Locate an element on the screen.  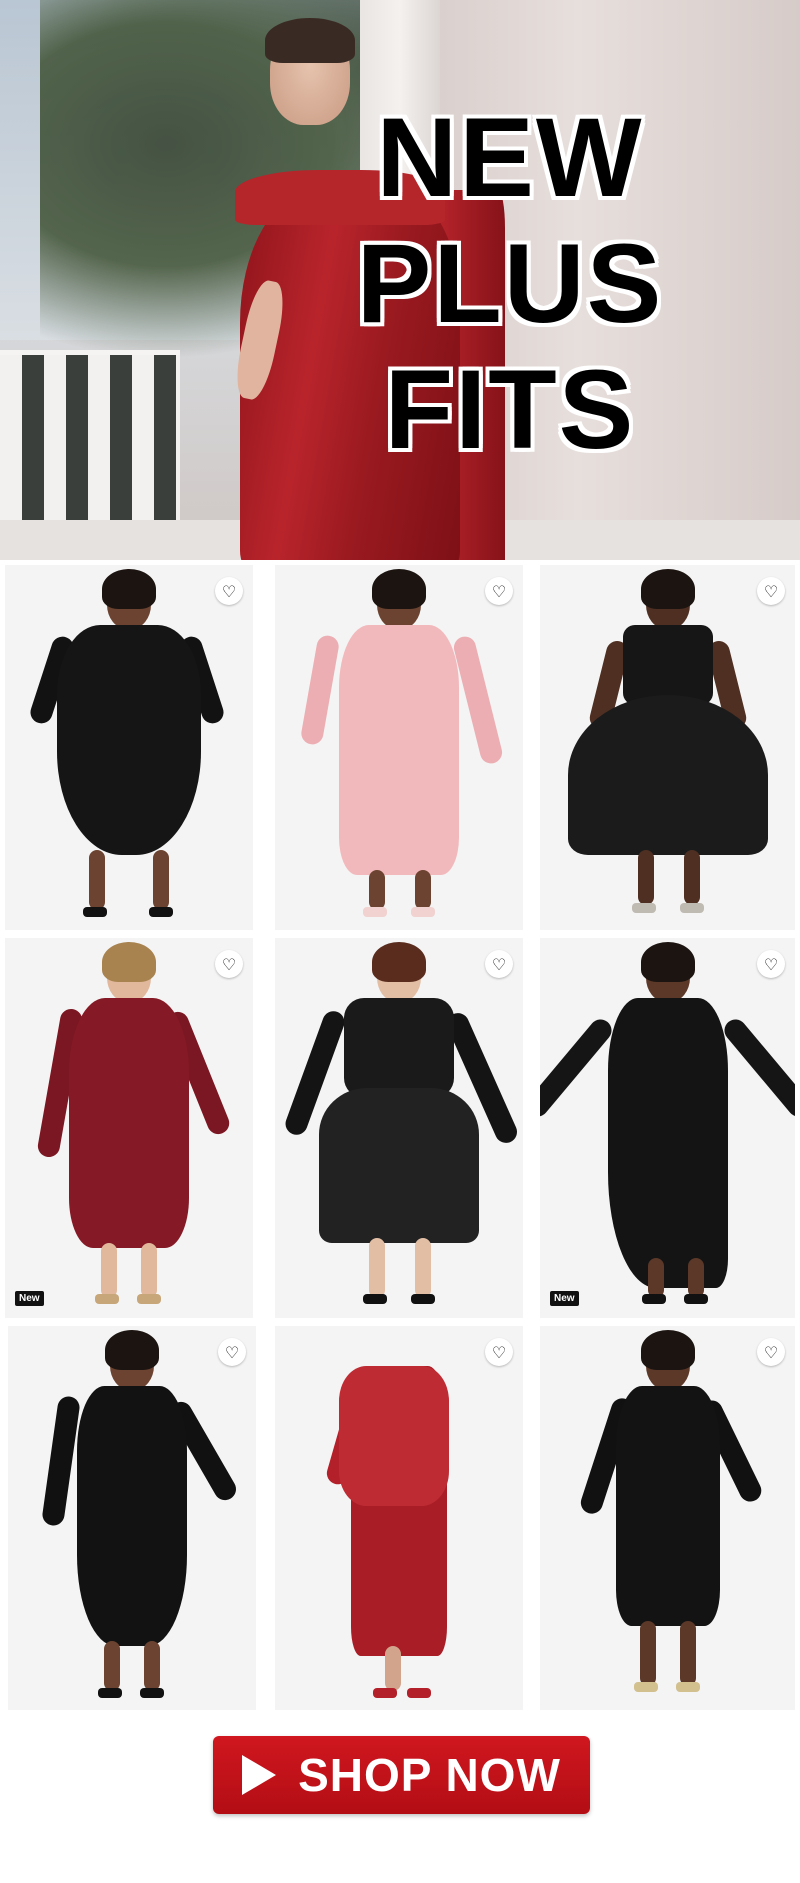
headline-line-1: NEW is located at coordinates (510, 157).